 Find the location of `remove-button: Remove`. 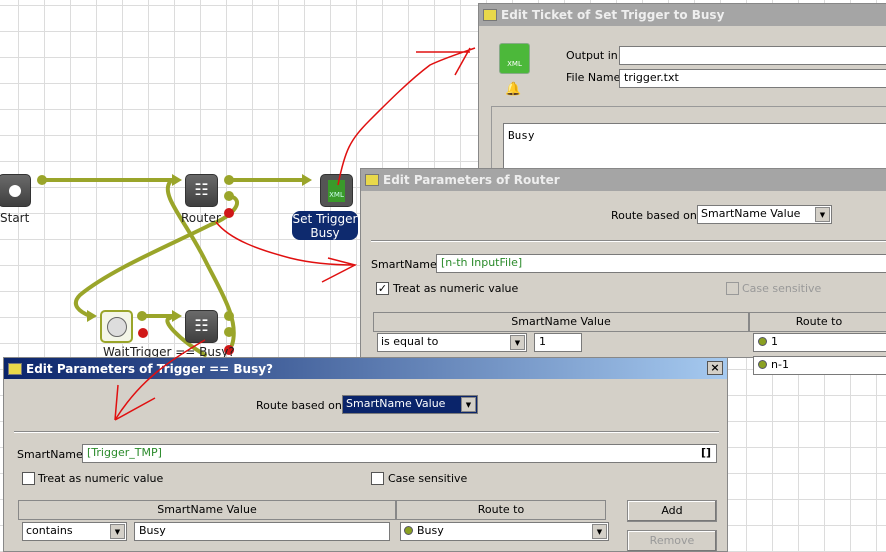

remove-button: Remove is located at coordinates (672, 541).